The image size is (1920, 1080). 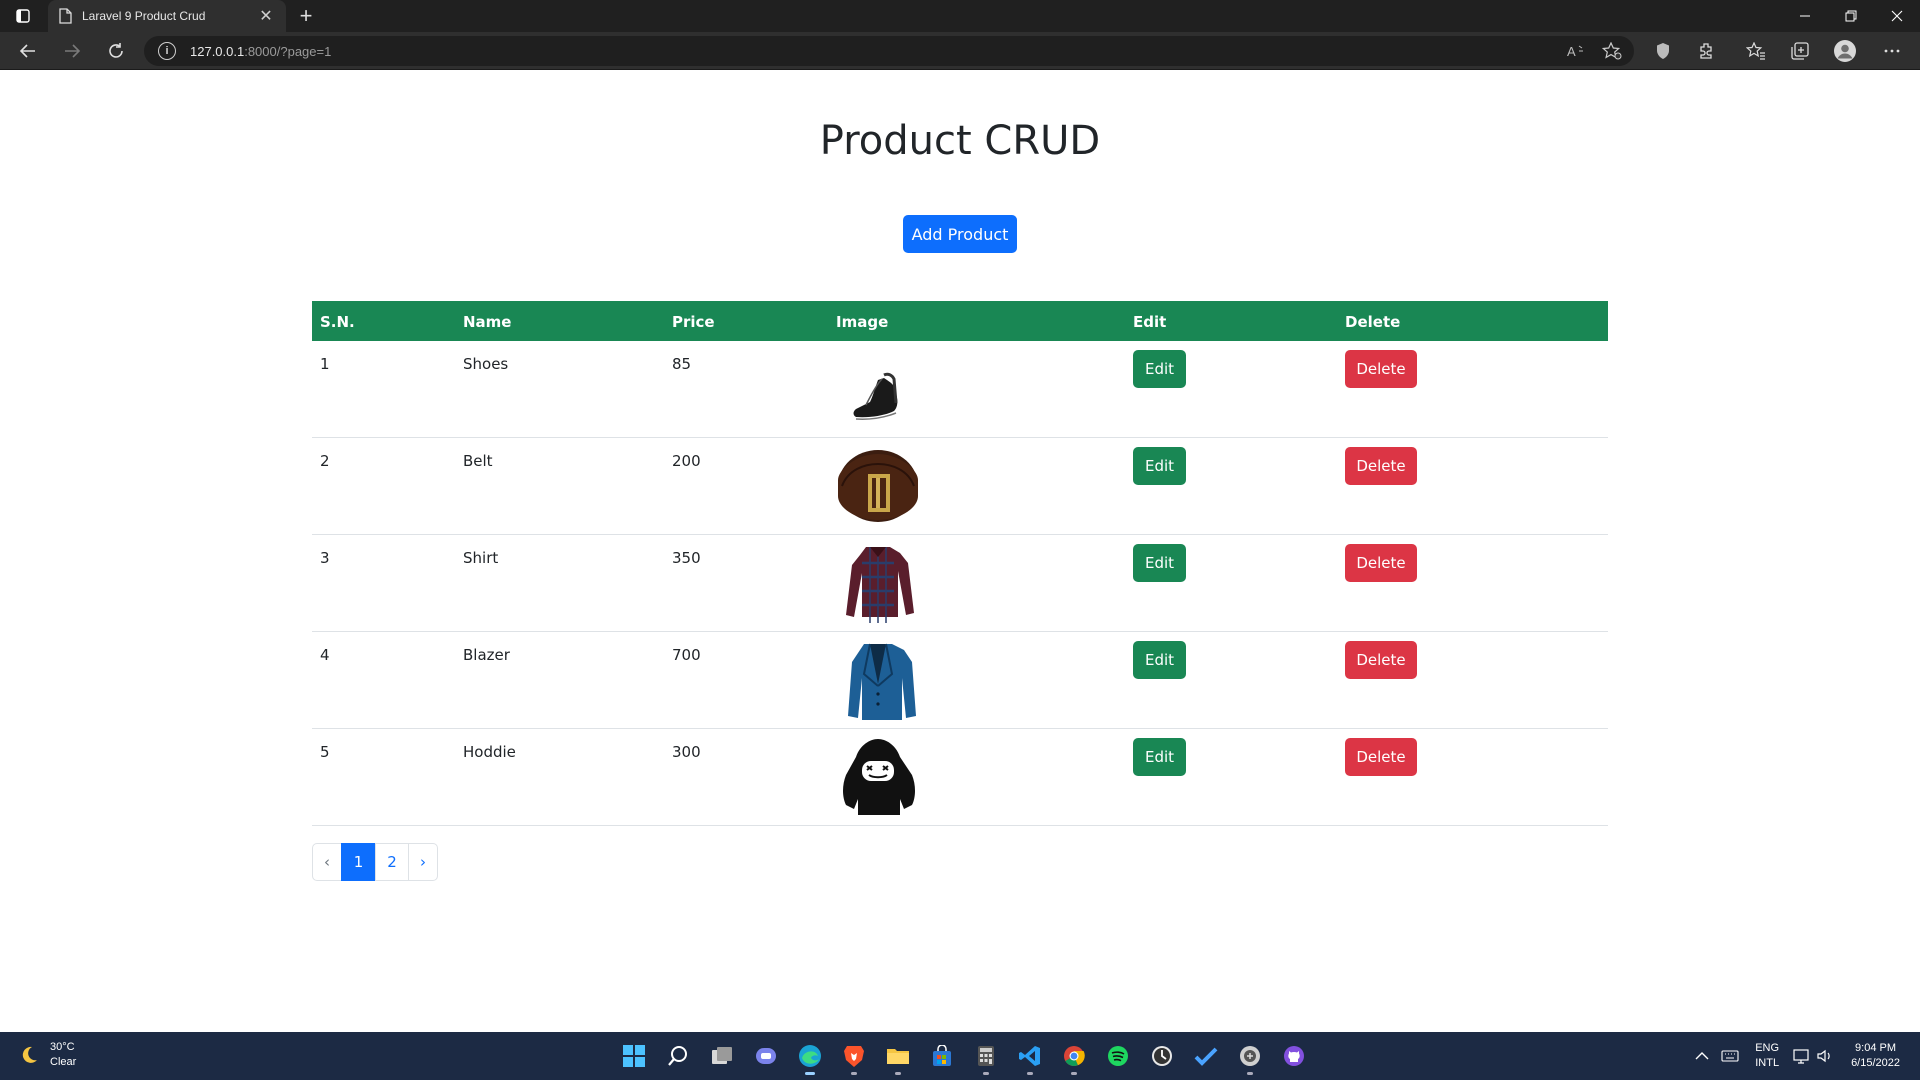 What do you see at coordinates (898, 1056) in the screenshot?
I see `file-explorer-icon` at bounding box center [898, 1056].